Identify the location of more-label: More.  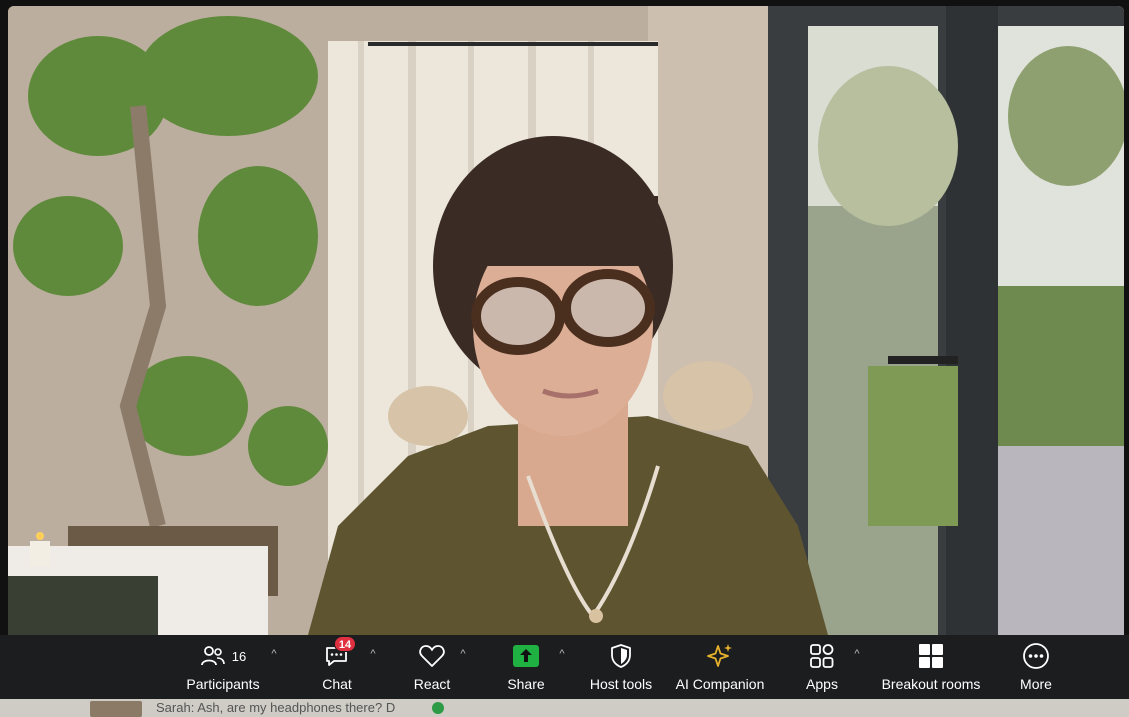
(1036, 684).